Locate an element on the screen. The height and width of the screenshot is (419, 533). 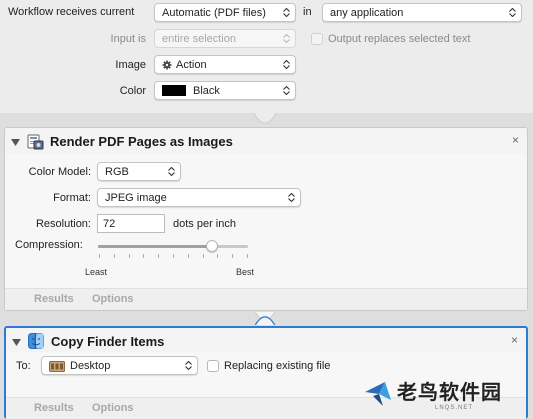
slider-max-label: Best is located at coordinates (245, 272).